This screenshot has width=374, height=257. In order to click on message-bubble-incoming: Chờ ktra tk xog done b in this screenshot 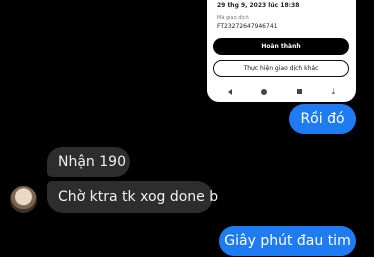, I will do `click(132, 197)`.